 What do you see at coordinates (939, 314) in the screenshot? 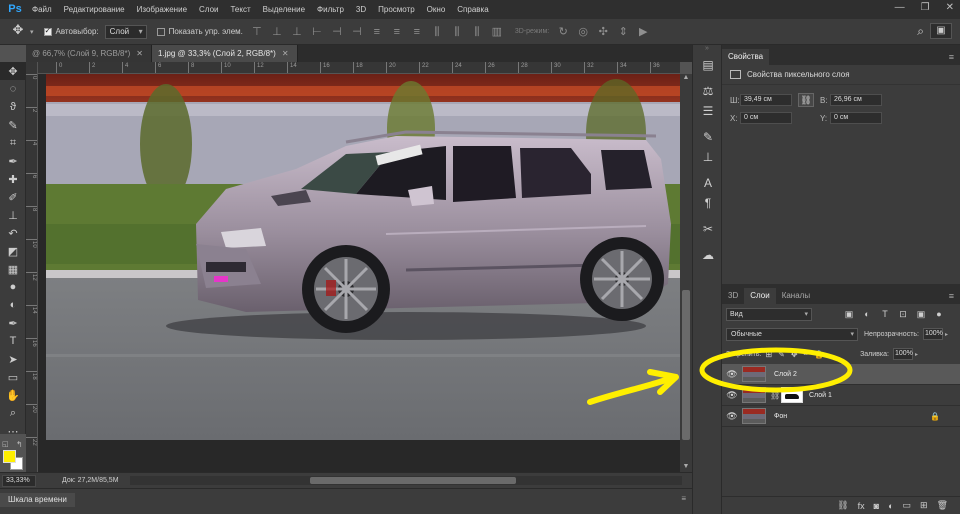
I see `filter-toggle-icon: ●` at bounding box center [939, 314].